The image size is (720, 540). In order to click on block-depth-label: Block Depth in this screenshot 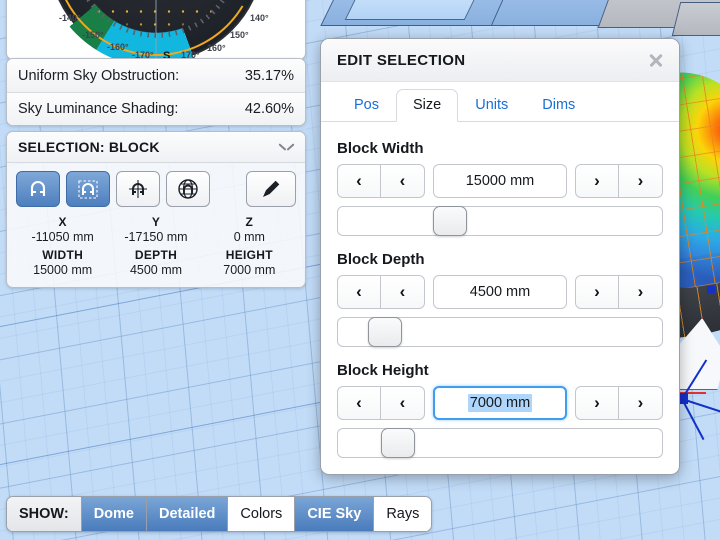, I will do `click(381, 259)`.